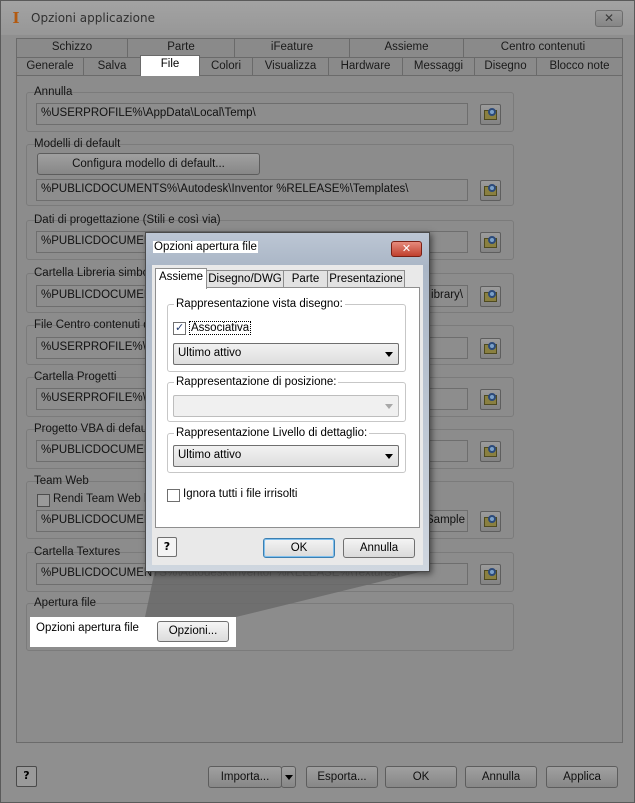 Image resolution: width=635 pixels, height=803 pixels. I want to click on libreria-browse-button, so click(490, 296).